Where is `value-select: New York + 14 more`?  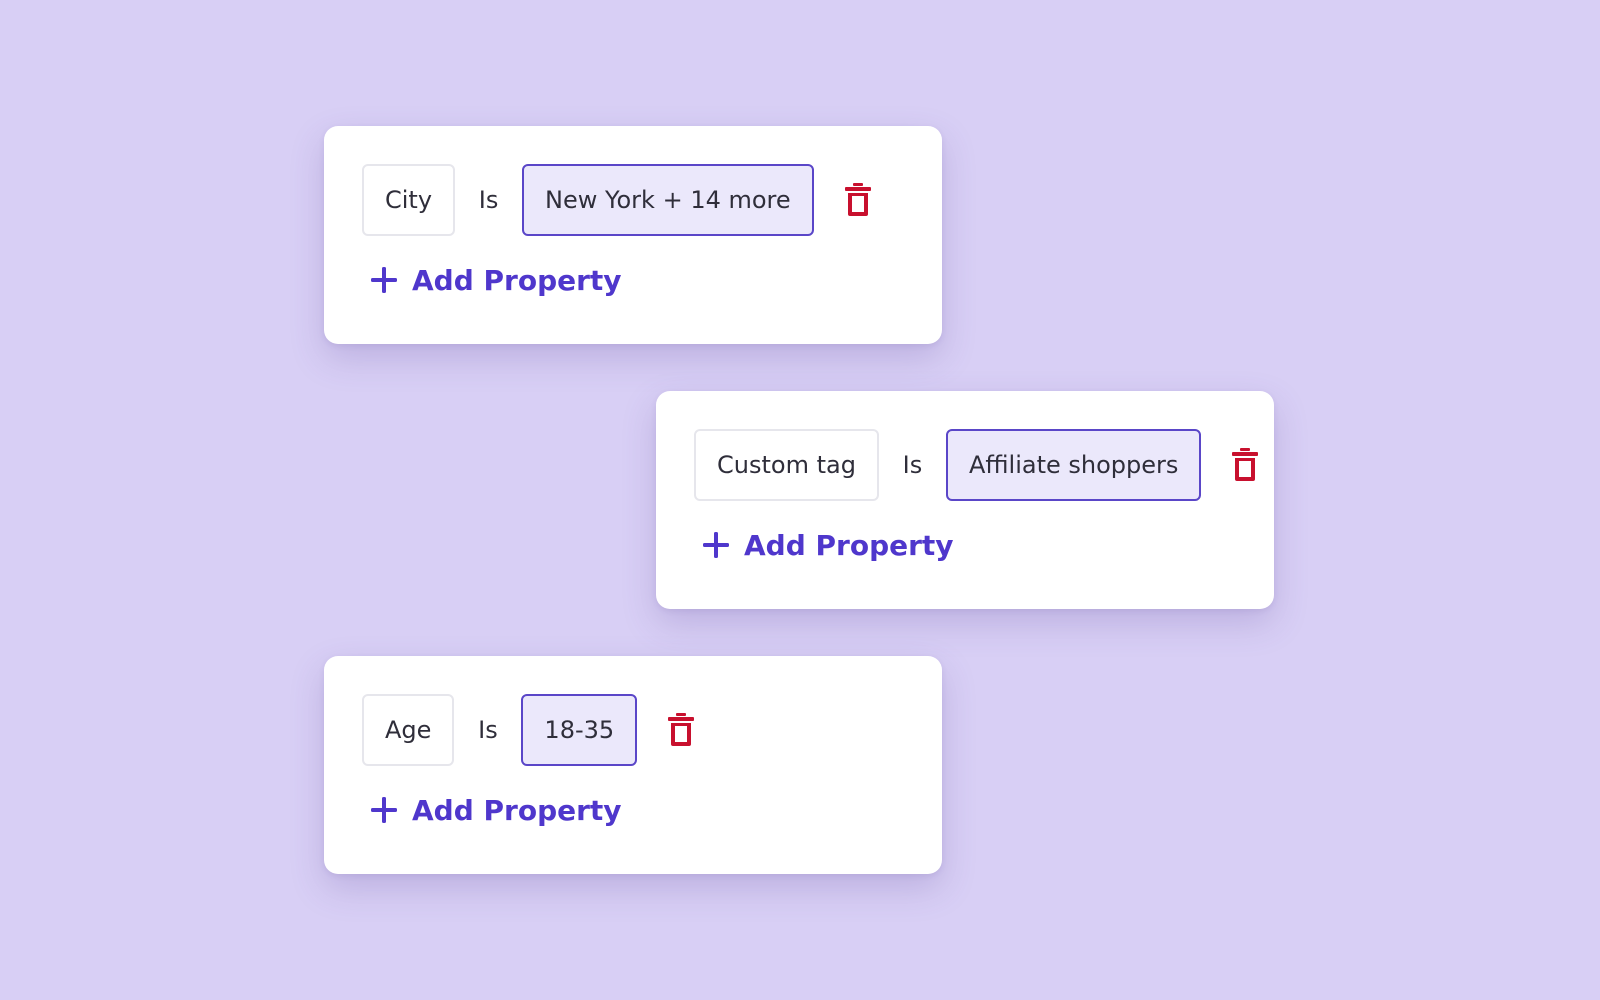 value-select: New York + 14 more is located at coordinates (668, 200).